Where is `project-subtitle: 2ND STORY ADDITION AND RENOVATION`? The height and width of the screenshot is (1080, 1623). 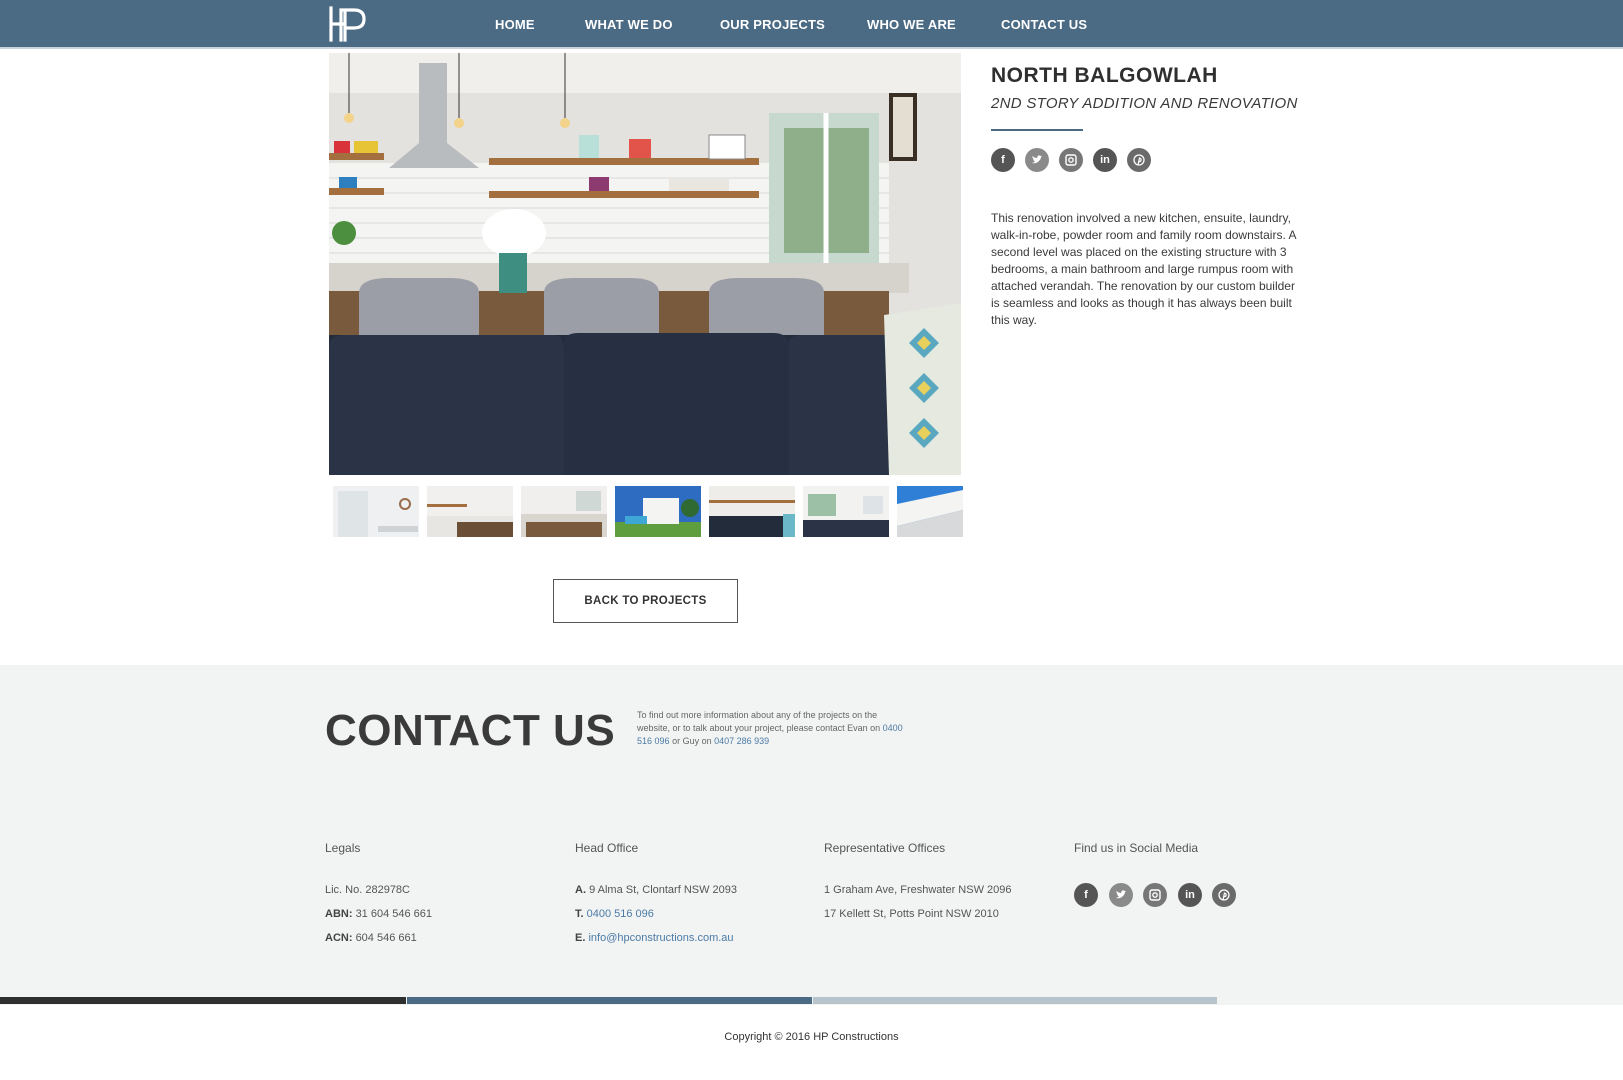
project-subtitle: 2ND STORY ADDITION AND RENOVATION is located at coordinates (1144, 103).